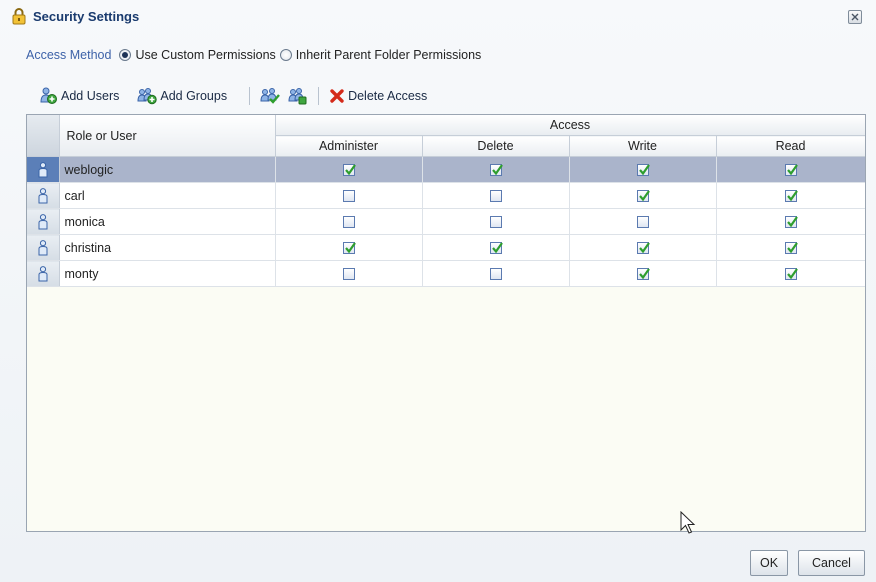 Image resolution: width=876 pixels, height=582 pixels. Describe the element at coordinates (90, 96) in the screenshot. I see `add-users-label: Add Users` at that location.